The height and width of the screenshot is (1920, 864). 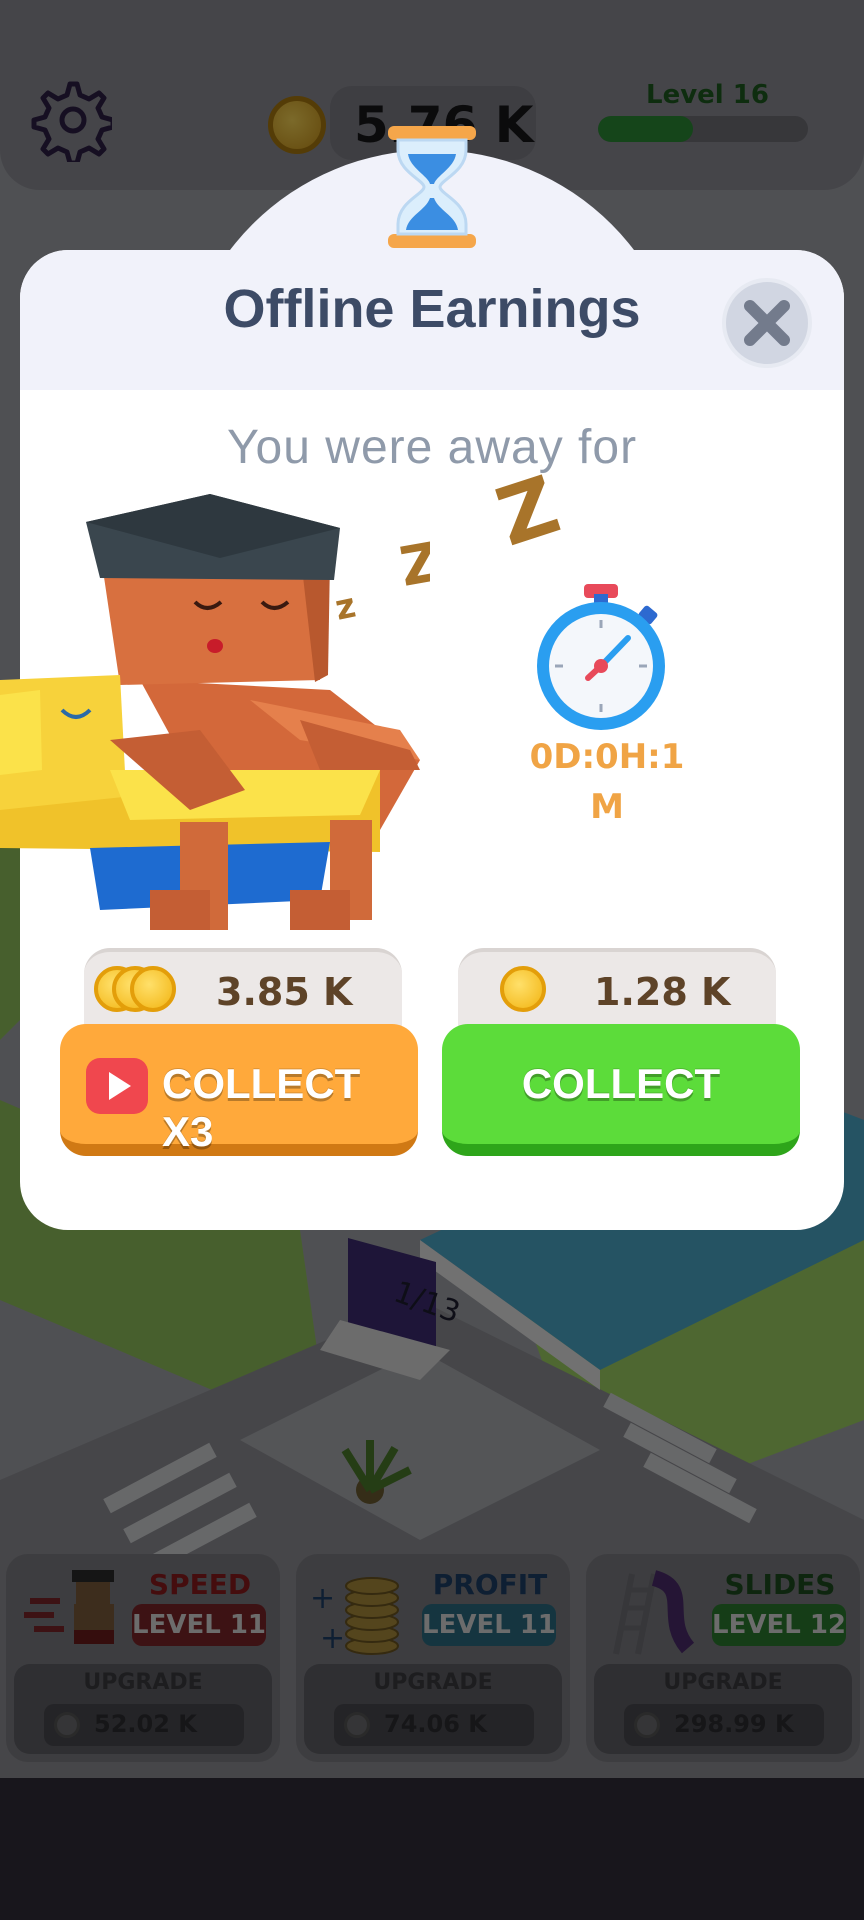 I want to click on video-play-icon, so click(x=117, y=1086).